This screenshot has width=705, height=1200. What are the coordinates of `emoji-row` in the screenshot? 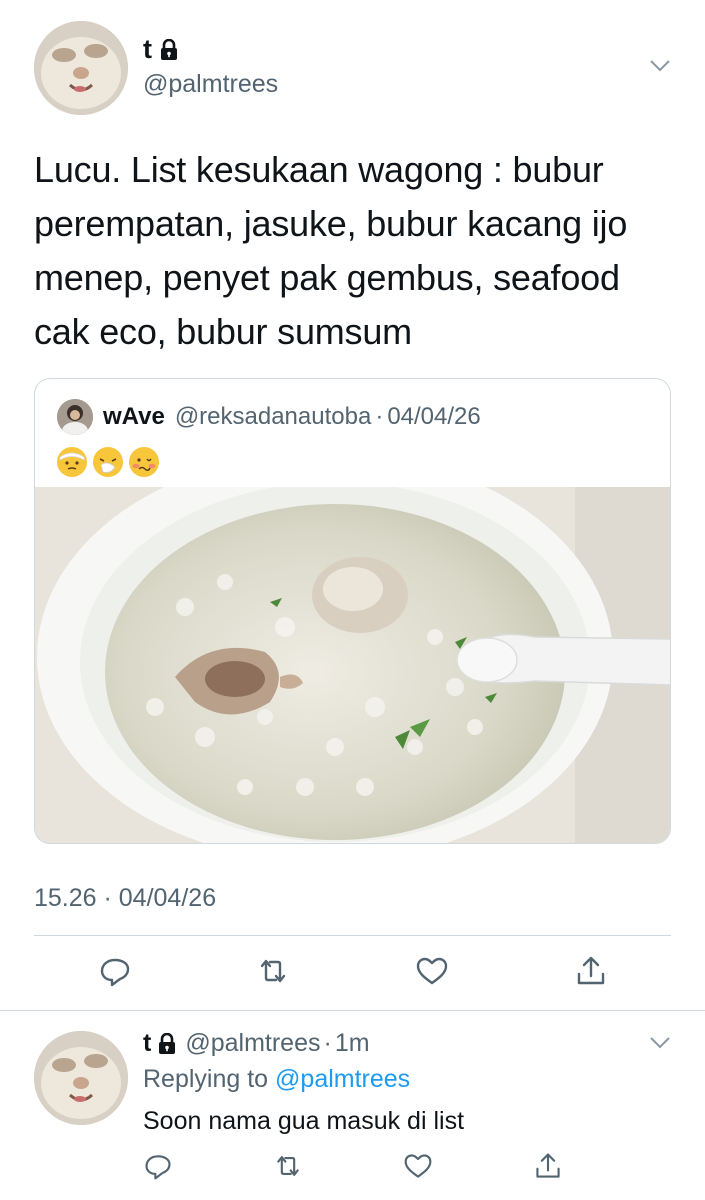 It's located at (108, 462).